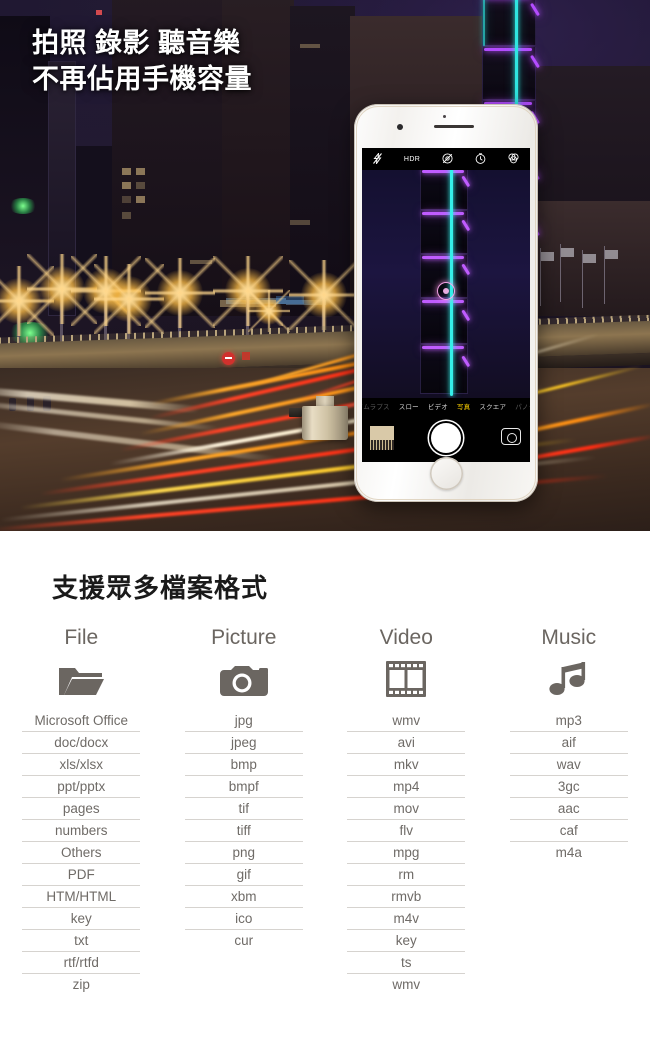  I want to click on home-button, so click(446, 473).